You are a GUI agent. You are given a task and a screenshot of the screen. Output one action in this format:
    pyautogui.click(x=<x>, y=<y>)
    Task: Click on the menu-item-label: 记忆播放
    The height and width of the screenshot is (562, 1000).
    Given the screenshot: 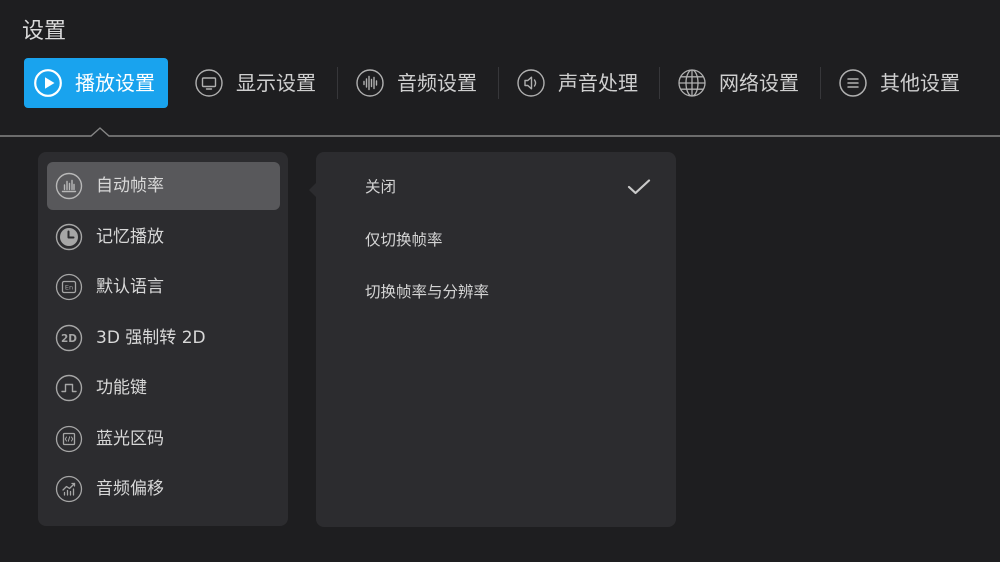 What is the action you would take?
    pyautogui.click(x=130, y=236)
    